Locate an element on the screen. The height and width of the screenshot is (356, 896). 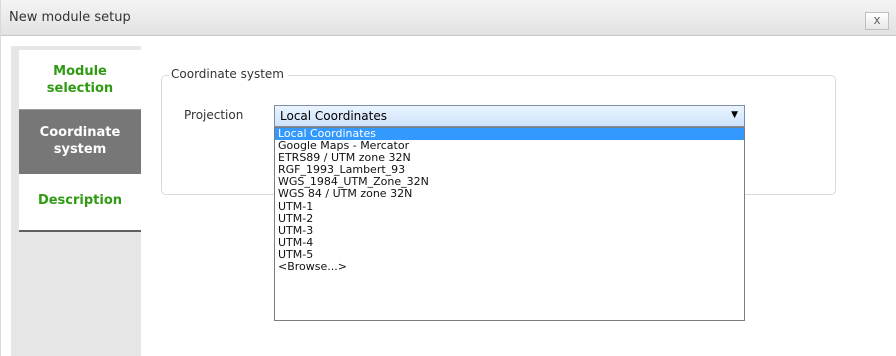
dropdown-option: UTM-4 is located at coordinates (509, 242).